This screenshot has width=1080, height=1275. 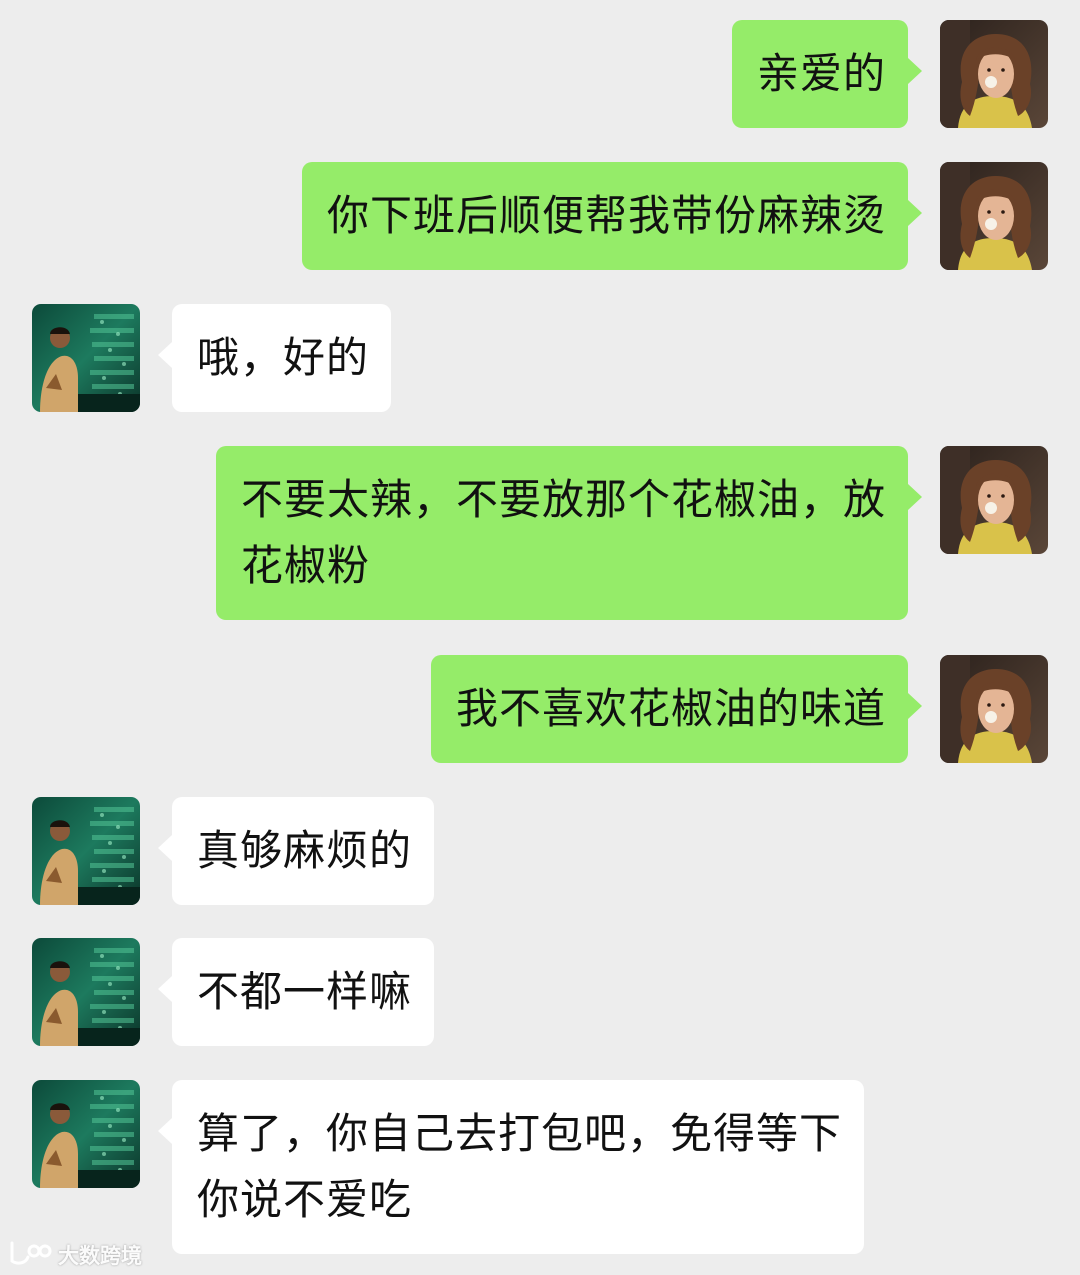 I want to click on watermark-text: 大数跨境, so click(x=100, y=1256).